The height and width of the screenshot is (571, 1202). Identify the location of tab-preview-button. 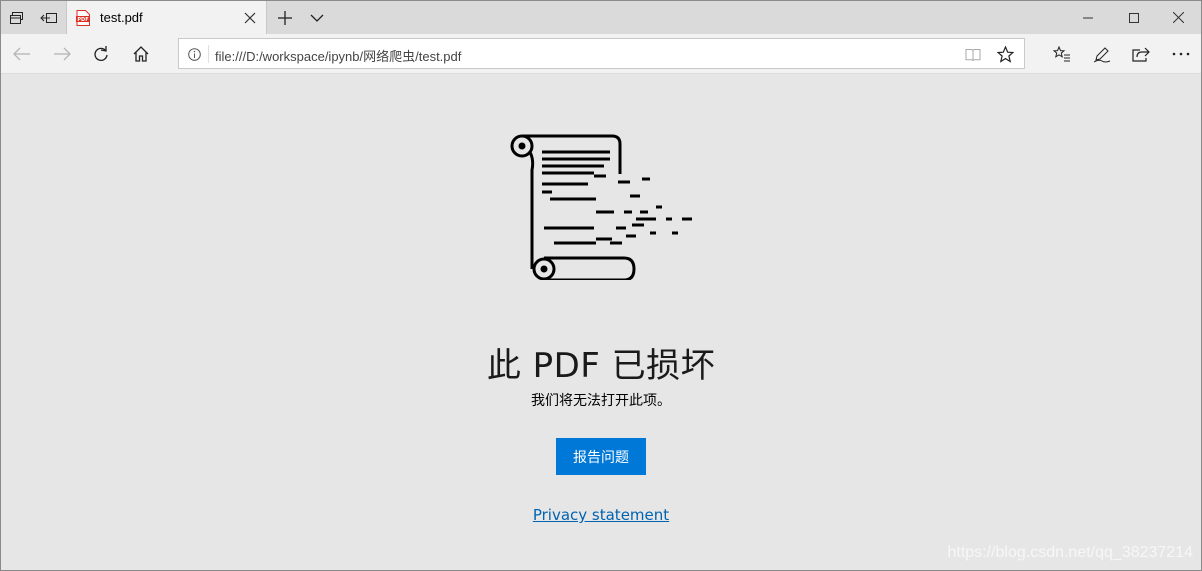
(317, 17).